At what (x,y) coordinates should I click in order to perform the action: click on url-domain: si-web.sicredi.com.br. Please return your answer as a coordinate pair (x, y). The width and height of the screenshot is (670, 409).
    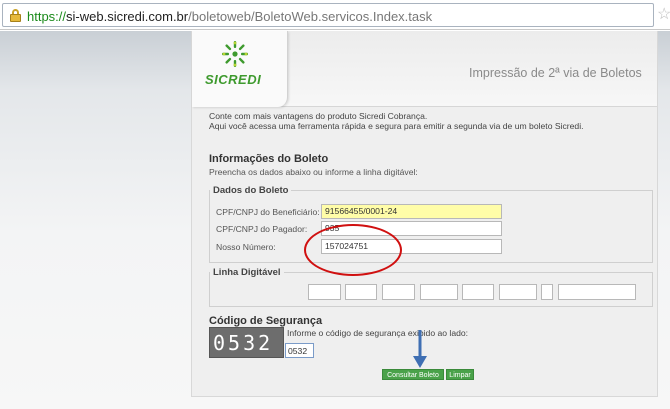
    Looking at the image, I should click on (127, 16).